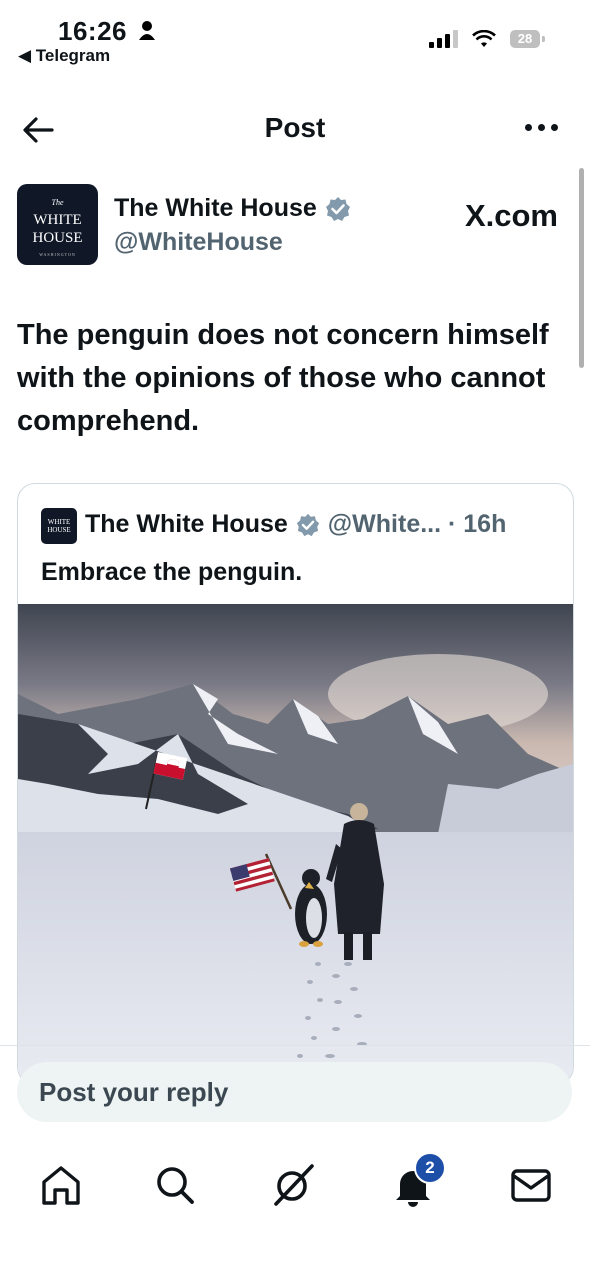 The height and width of the screenshot is (1280, 590). I want to click on mail-icon, so click(531, 1185).